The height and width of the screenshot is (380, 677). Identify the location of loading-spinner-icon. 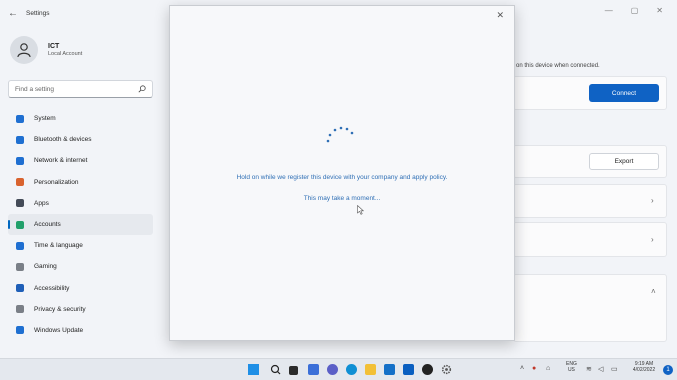
(340, 134).